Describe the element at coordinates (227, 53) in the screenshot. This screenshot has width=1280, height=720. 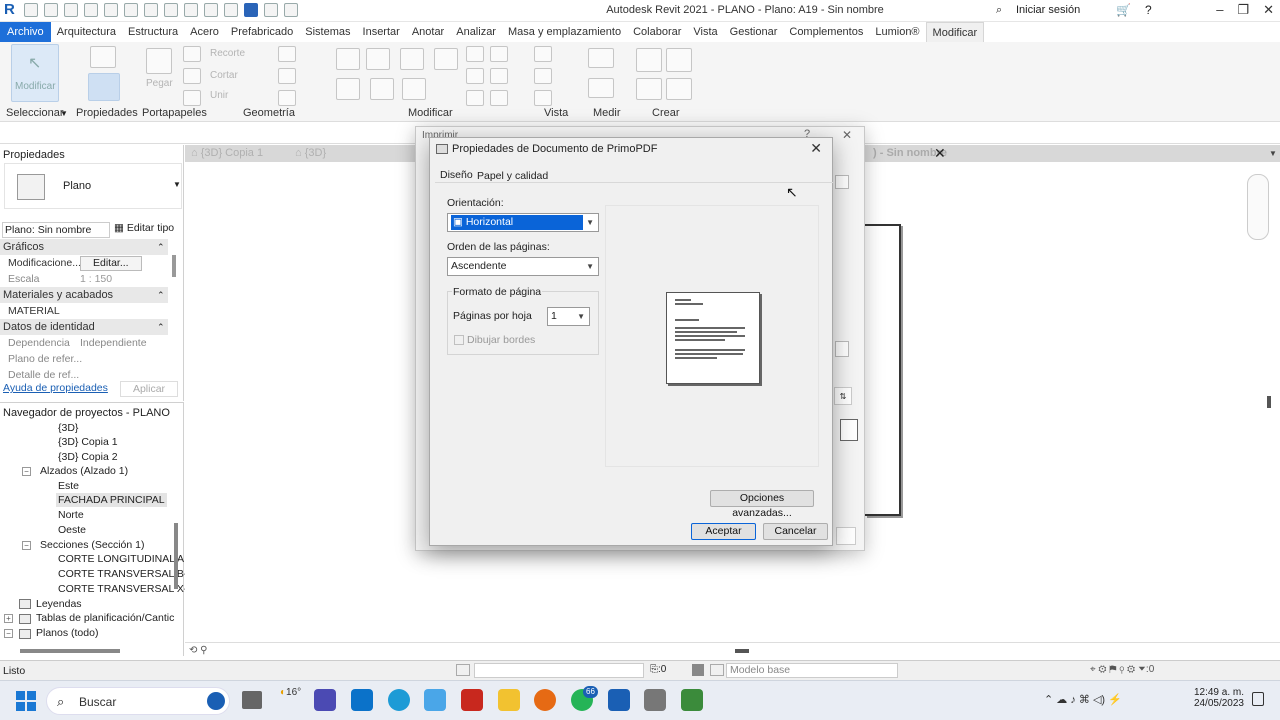
I see `recorte-label: Recorte` at that location.